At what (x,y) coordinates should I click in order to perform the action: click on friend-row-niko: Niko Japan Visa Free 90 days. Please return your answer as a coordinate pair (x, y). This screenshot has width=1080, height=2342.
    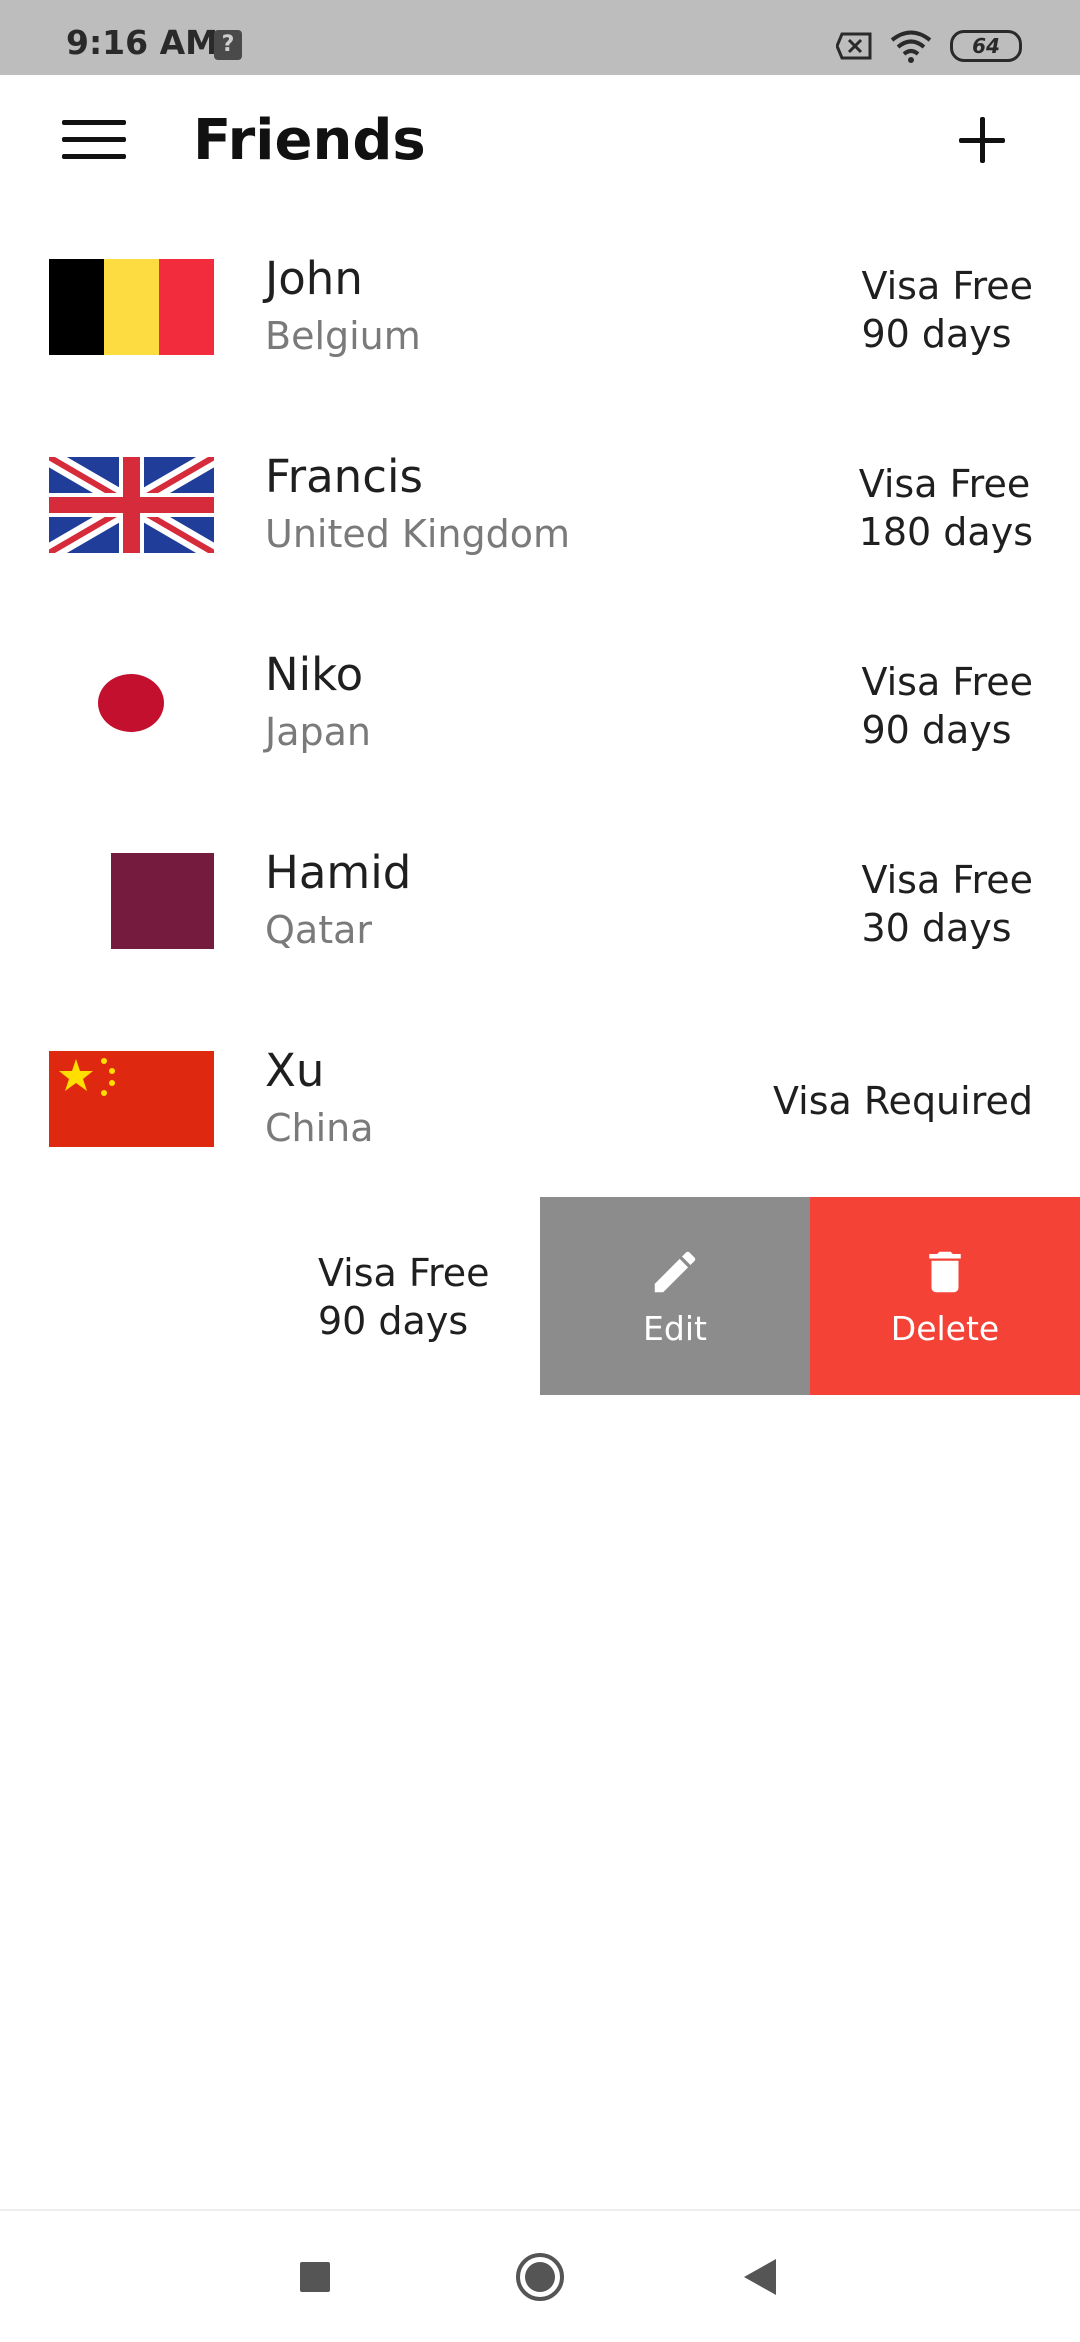
    Looking at the image, I should click on (540, 705).